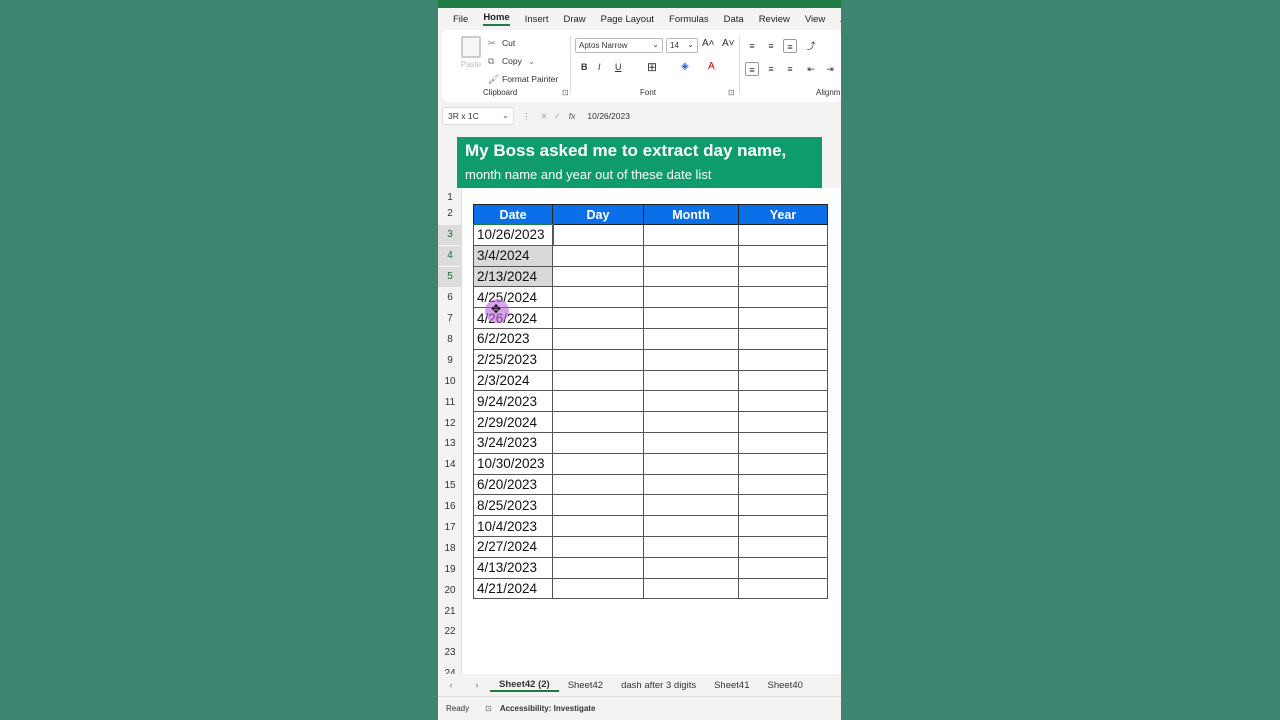 This screenshot has height=720, width=1280. What do you see at coordinates (734, 19) in the screenshot?
I see `tab-data: Data` at bounding box center [734, 19].